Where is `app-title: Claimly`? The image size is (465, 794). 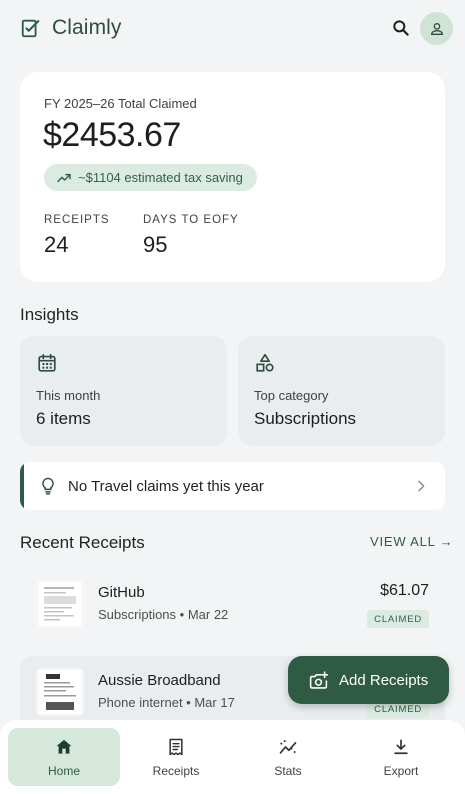 app-title: Claimly is located at coordinates (87, 27).